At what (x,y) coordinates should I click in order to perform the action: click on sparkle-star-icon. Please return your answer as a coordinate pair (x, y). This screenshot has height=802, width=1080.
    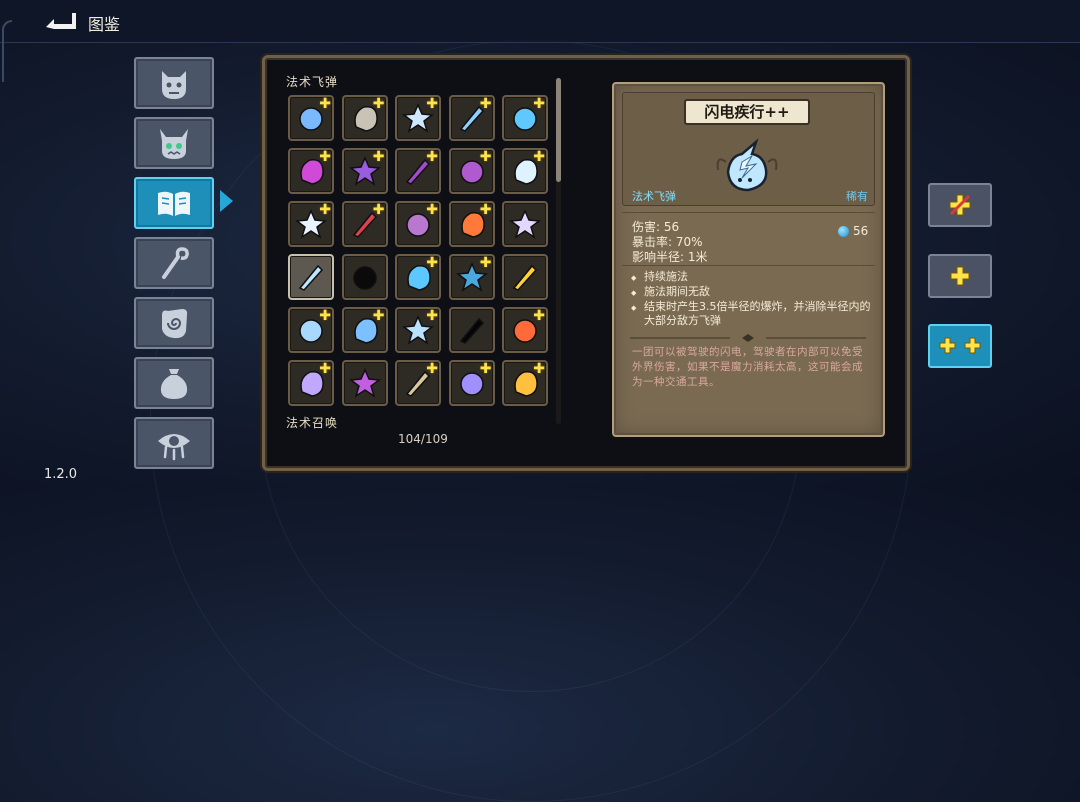
    Looking at the image, I should click on (525, 224).